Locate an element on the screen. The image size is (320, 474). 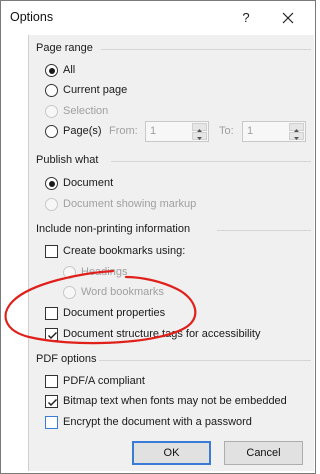
radio-document-label: Document is located at coordinates (88, 183).